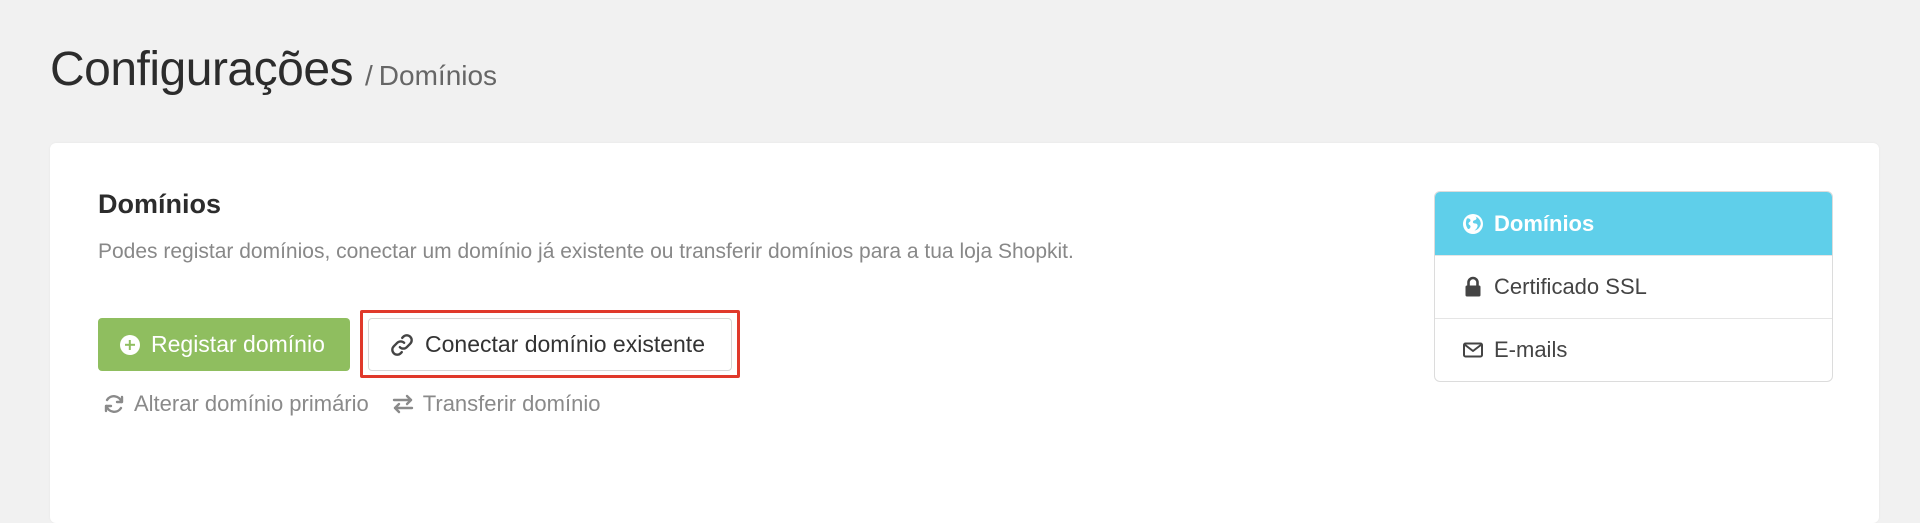 The image size is (1920, 523). Describe the element at coordinates (114, 404) in the screenshot. I see `refresh-icon` at that location.